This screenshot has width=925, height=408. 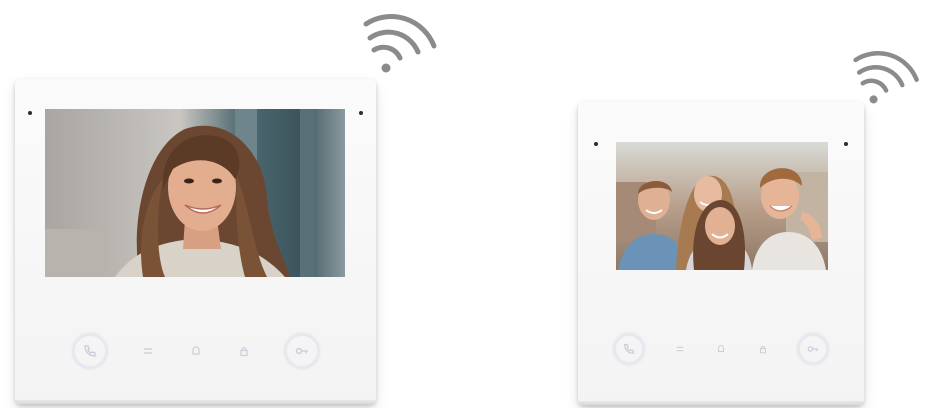 I want to click on group-selfie-image, so click(x=722, y=206).